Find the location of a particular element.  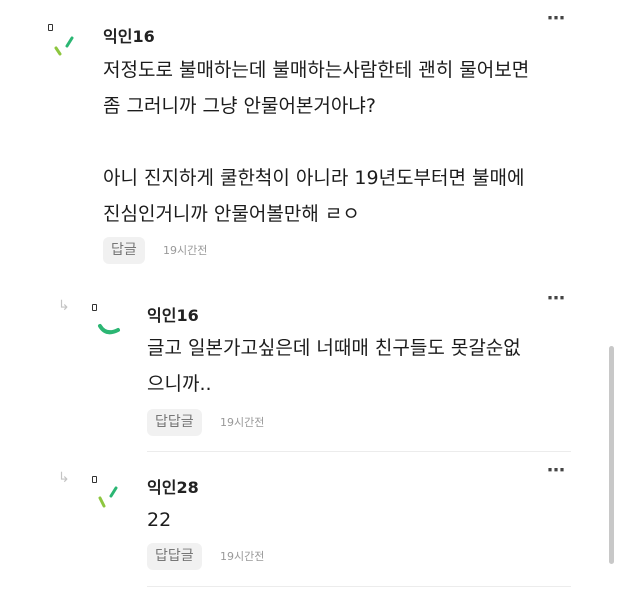

comment-text: 22 is located at coordinates (159, 520).